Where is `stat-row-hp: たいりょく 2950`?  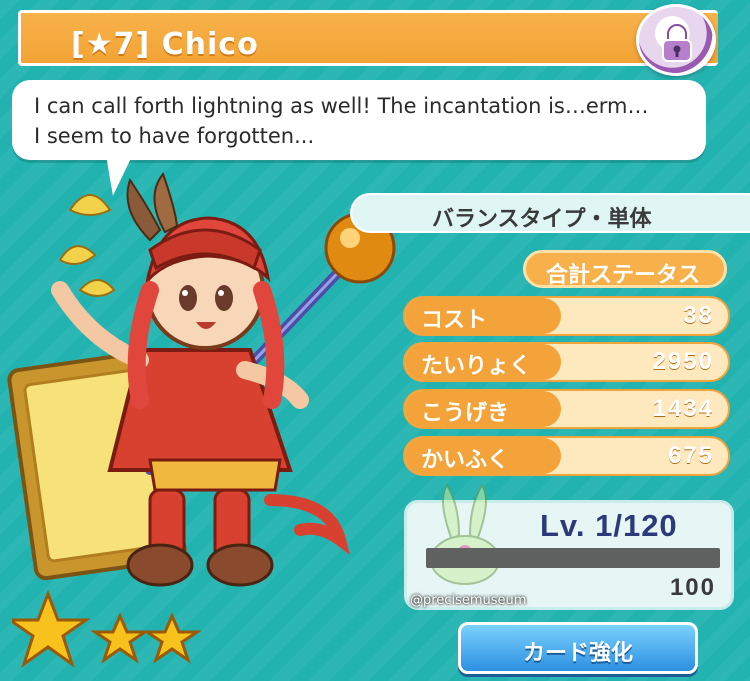
stat-row-hp: たいりょく 2950 is located at coordinates (566, 362).